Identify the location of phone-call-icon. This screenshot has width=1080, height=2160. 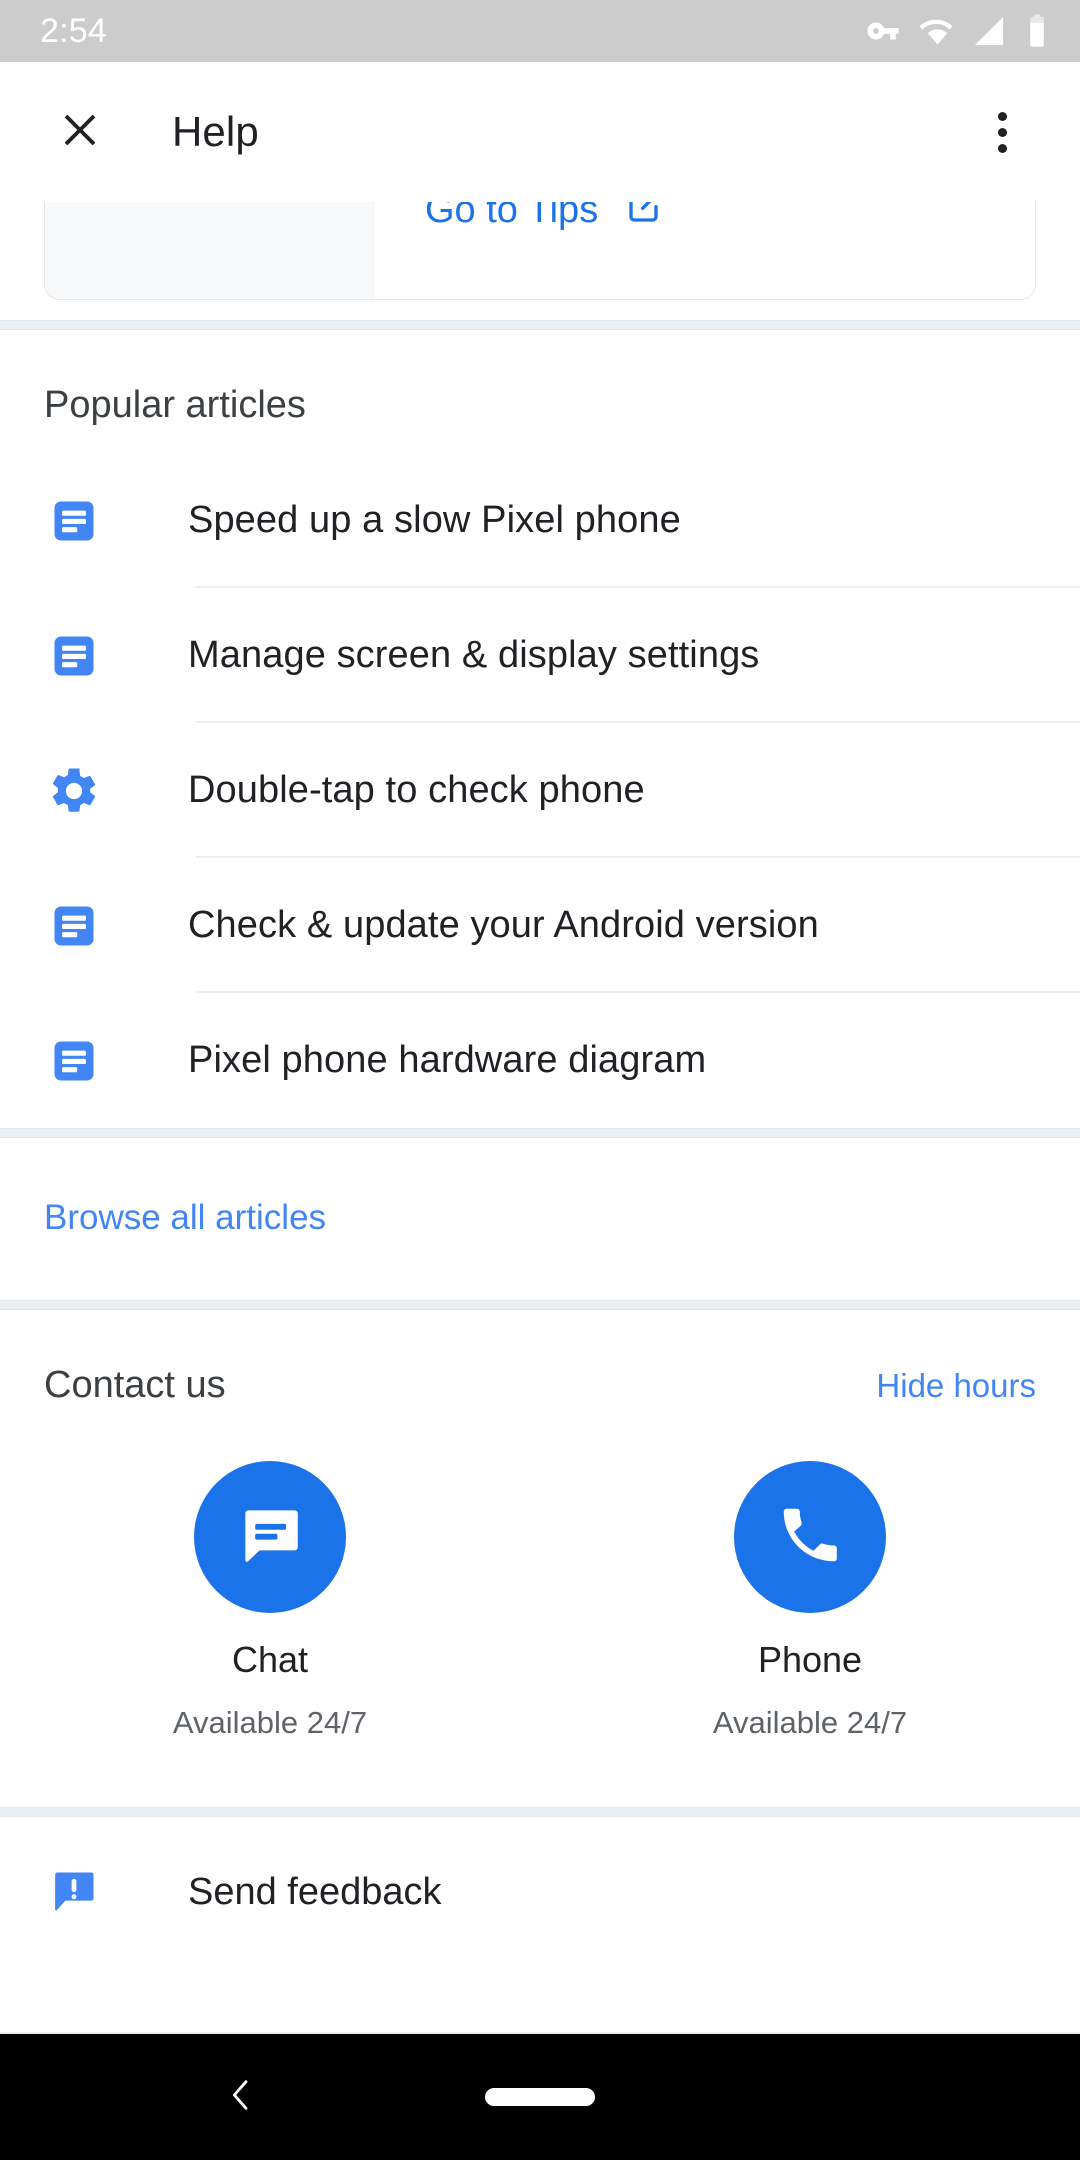
(810, 1537).